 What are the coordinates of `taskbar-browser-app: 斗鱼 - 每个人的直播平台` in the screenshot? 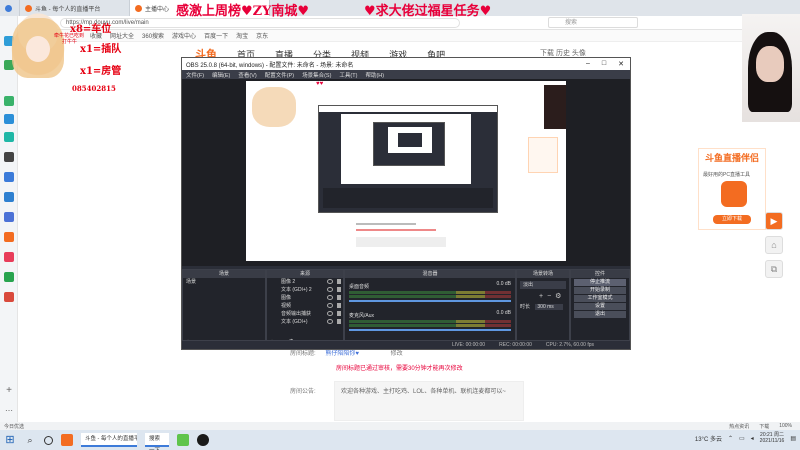 It's located at (109, 440).